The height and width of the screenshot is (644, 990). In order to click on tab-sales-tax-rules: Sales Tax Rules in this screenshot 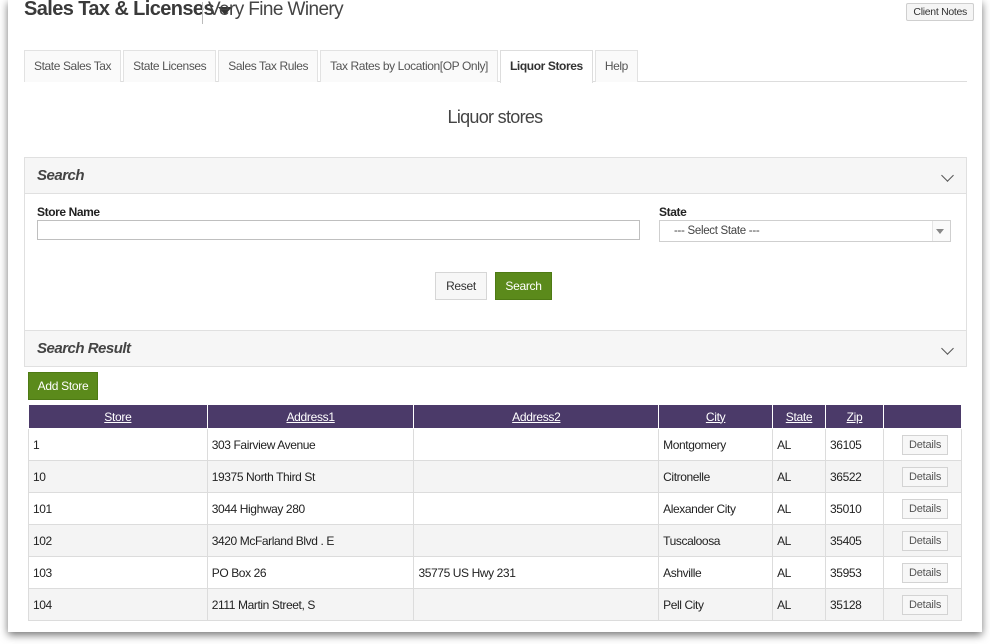, I will do `click(268, 66)`.